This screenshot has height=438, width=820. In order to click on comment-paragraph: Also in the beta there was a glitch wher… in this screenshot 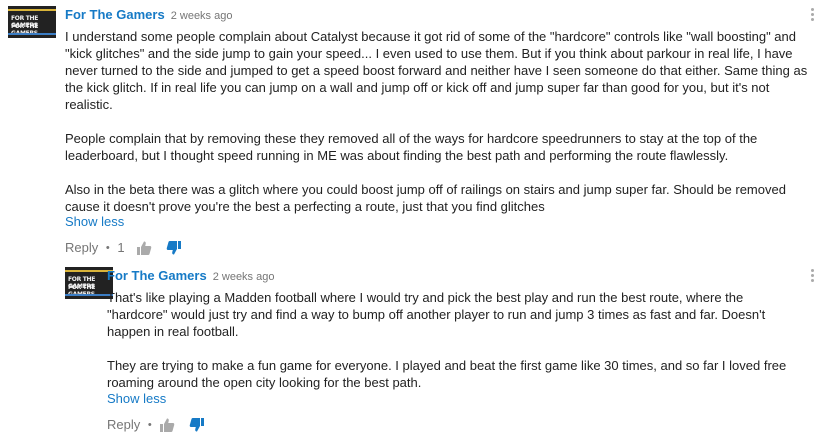, I will do `click(425, 198)`.